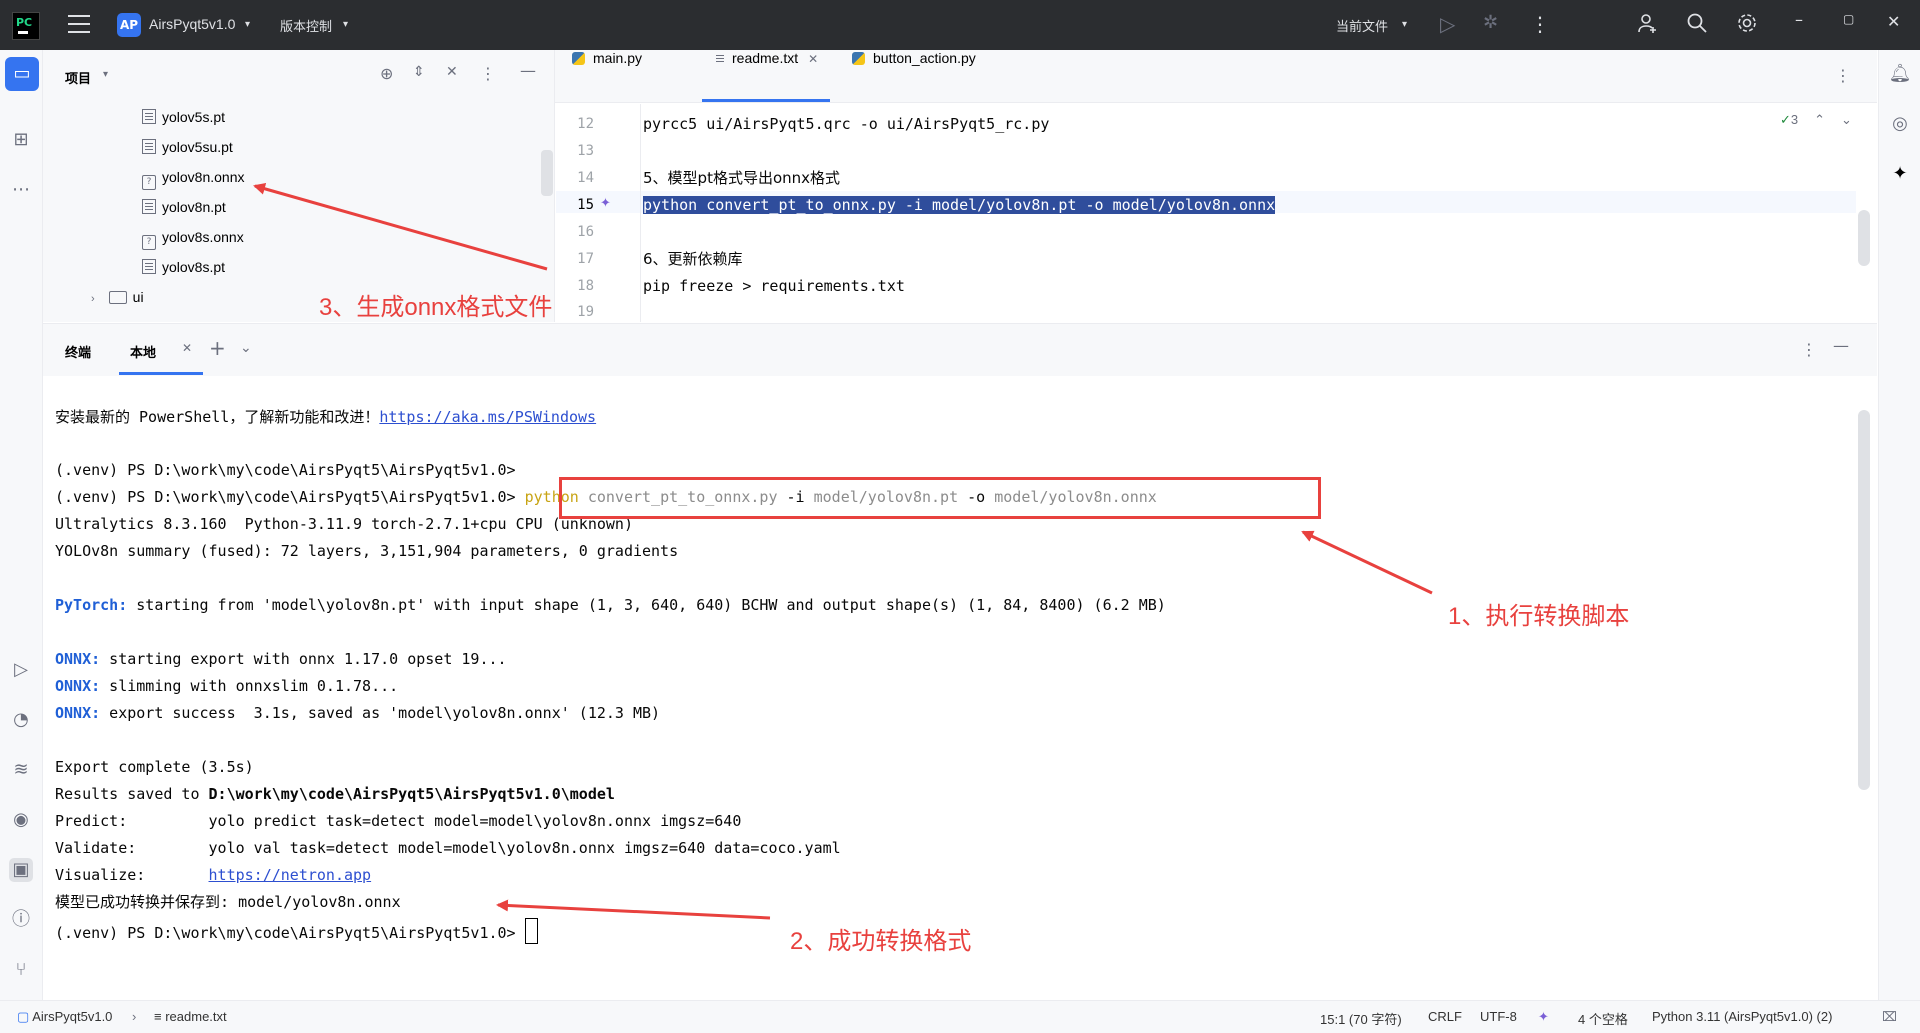 The height and width of the screenshot is (1033, 1920). Describe the element at coordinates (436, 307) in the screenshot. I see `annotation-label-3: 3、生成onnx格式文件` at that location.